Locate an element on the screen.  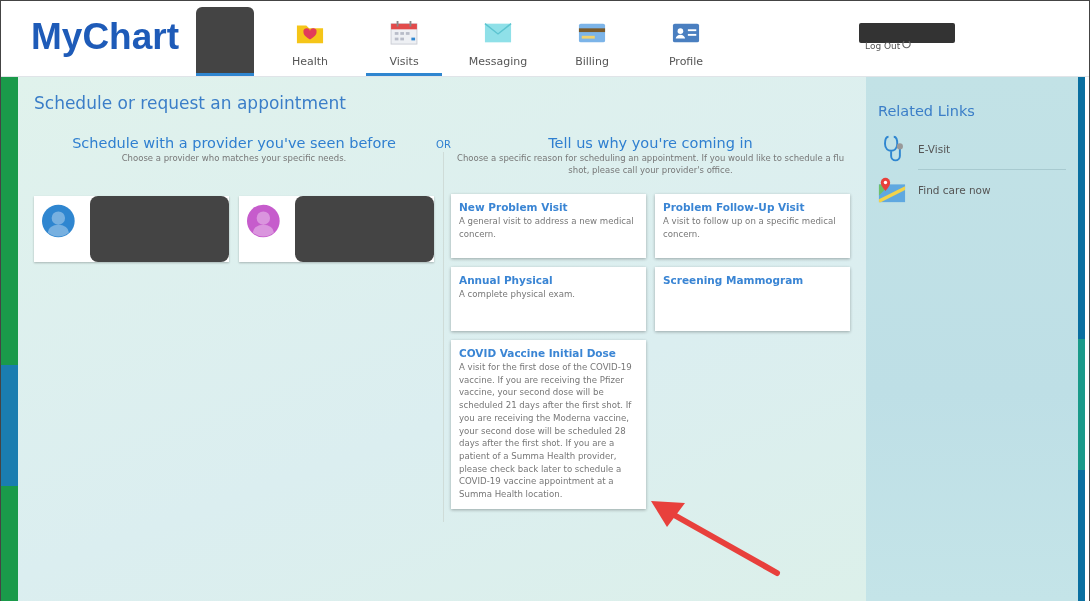
reason-card is located at coordinates (548, 424).